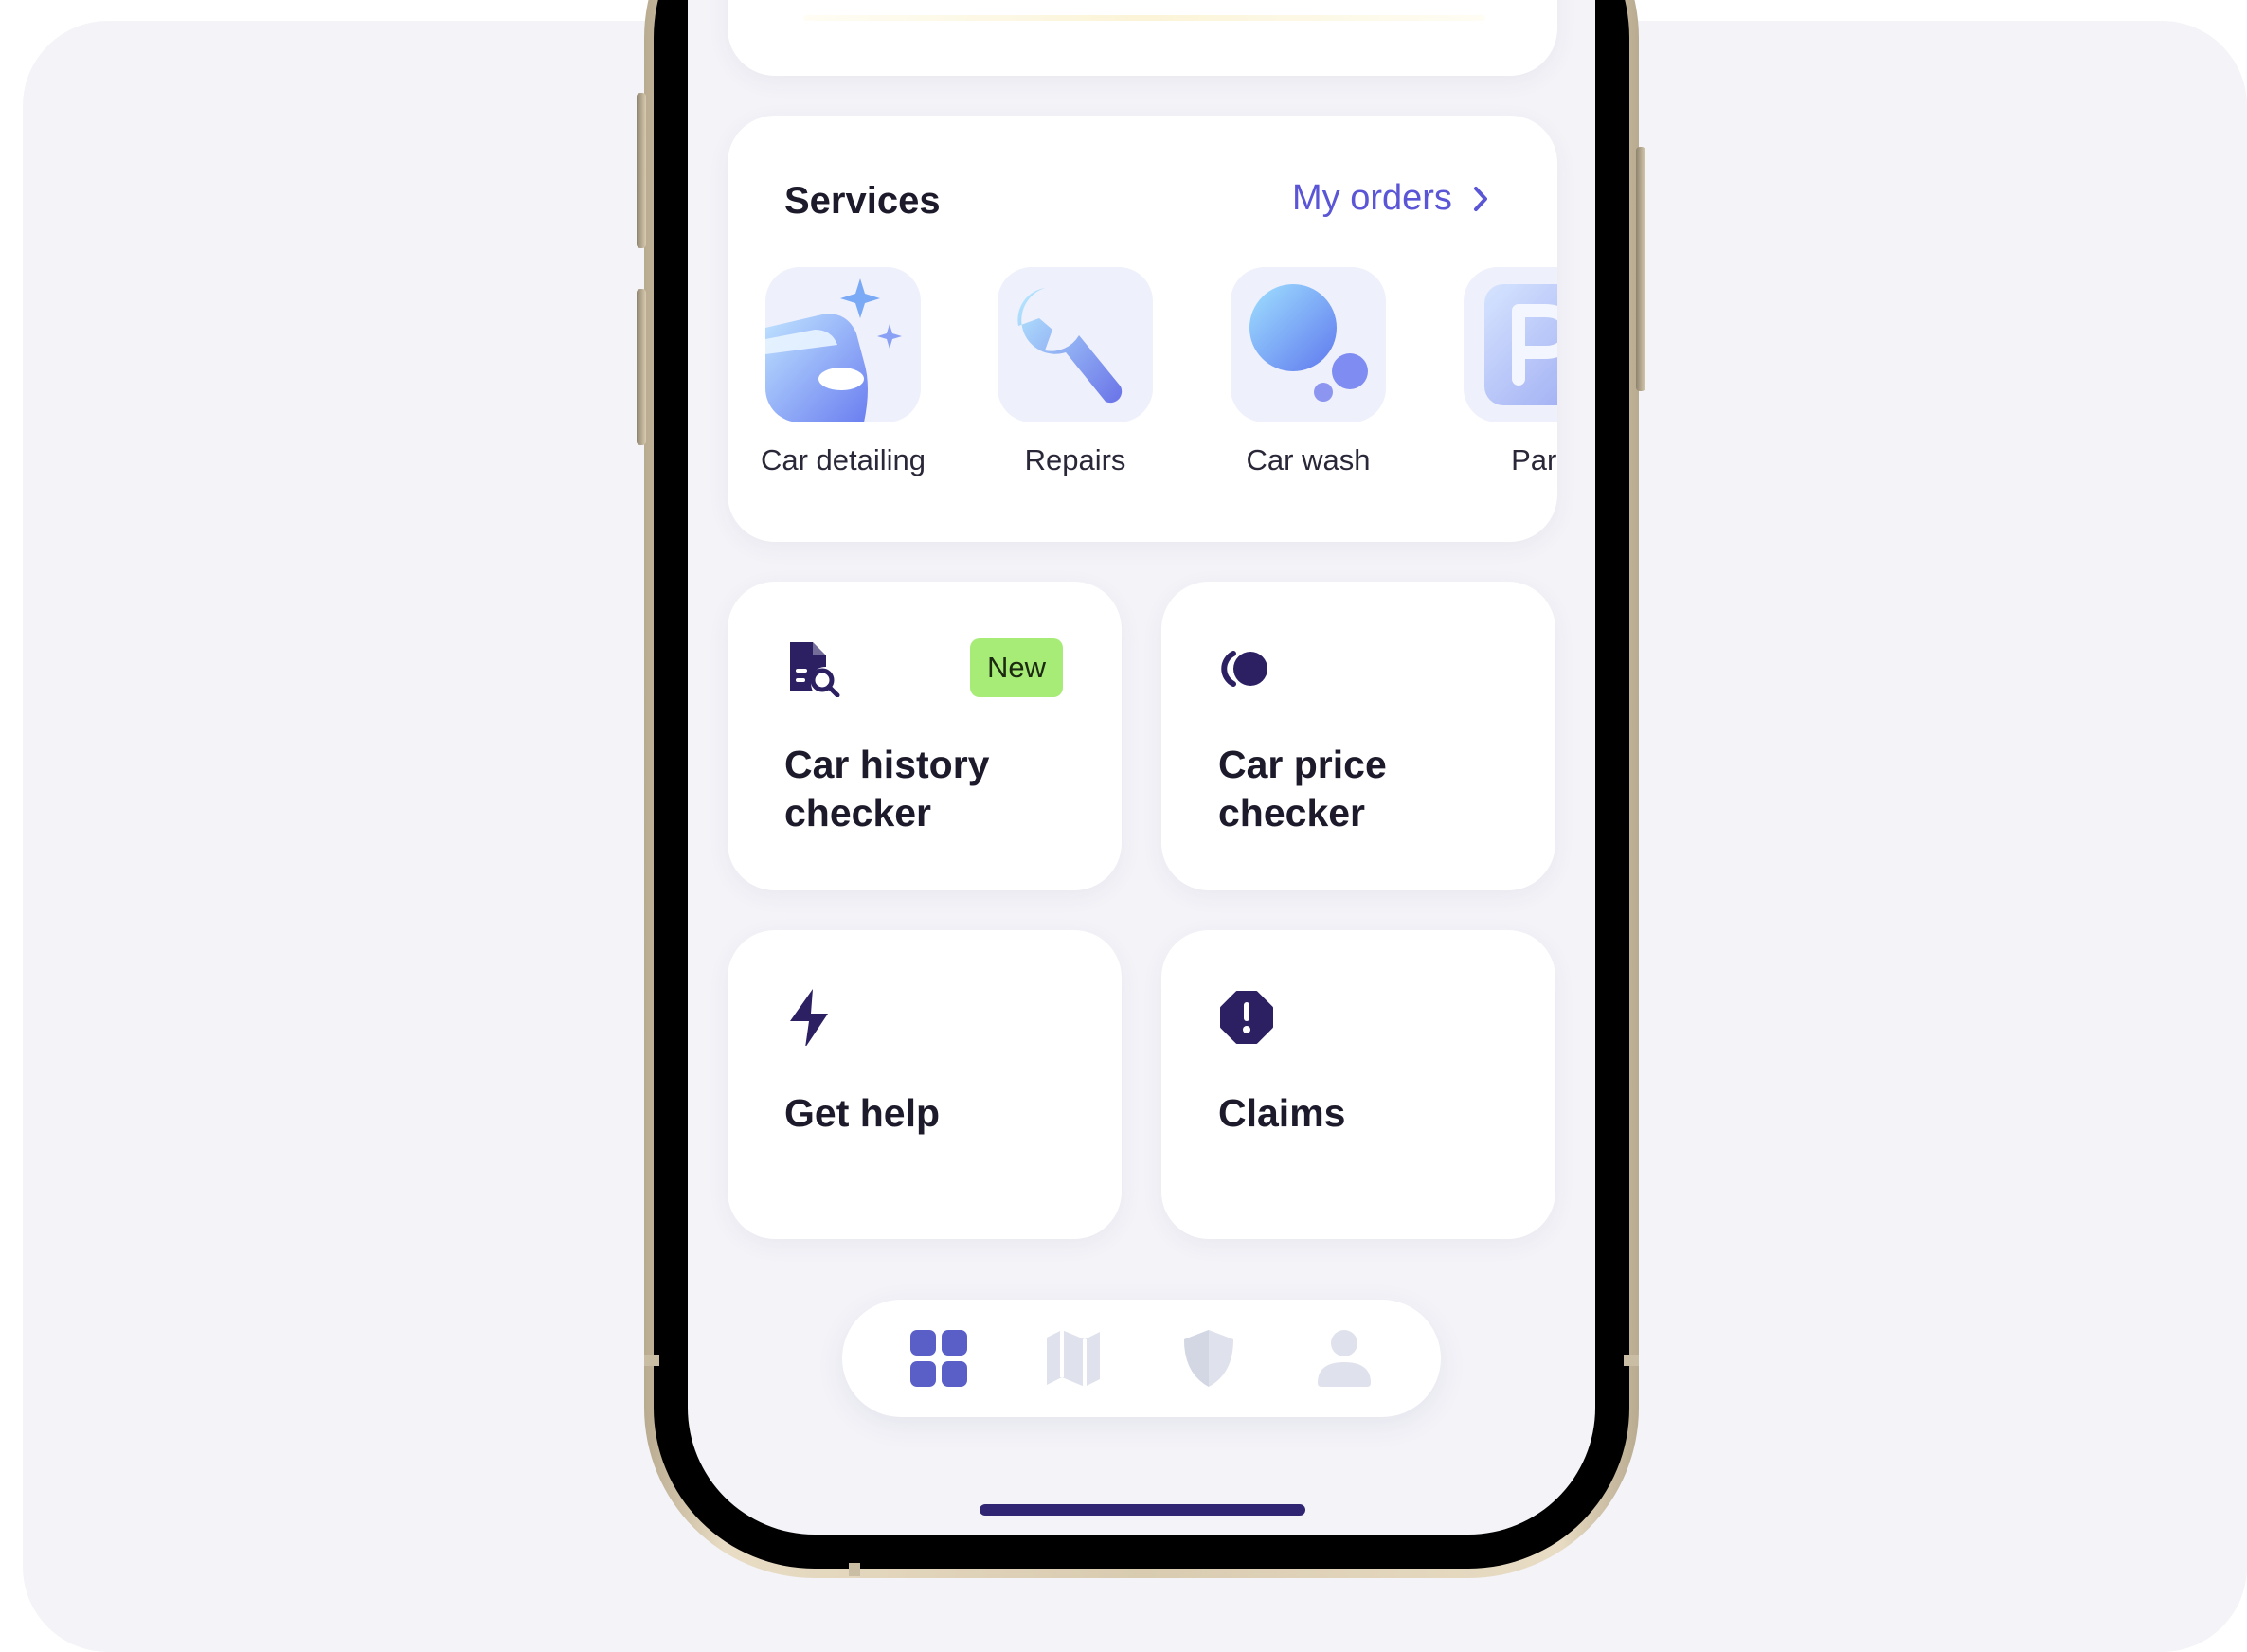 The image size is (2247, 1652). What do you see at coordinates (843, 344) in the screenshot?
I see `car-detailing-icon` at bounding box center [843, 344].